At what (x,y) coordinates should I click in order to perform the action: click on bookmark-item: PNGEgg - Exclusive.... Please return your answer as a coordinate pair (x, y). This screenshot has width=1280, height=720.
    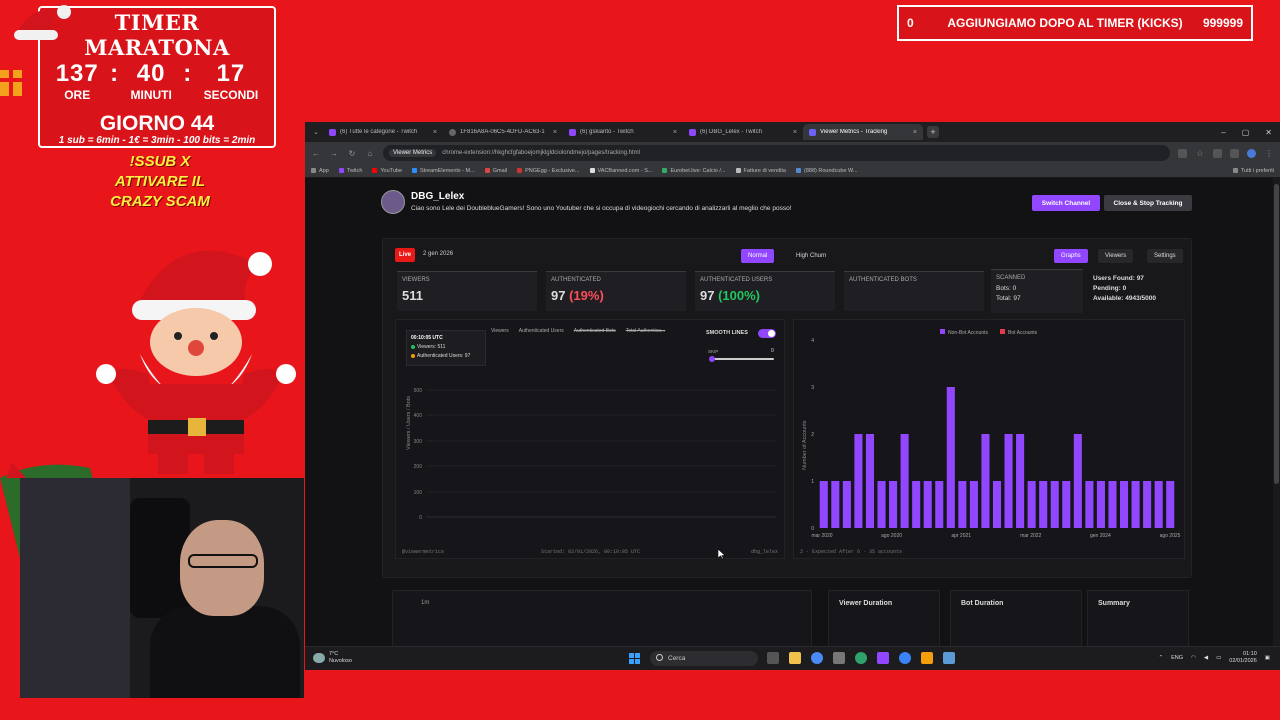
    Looking at the image, I should click on (548, 171).